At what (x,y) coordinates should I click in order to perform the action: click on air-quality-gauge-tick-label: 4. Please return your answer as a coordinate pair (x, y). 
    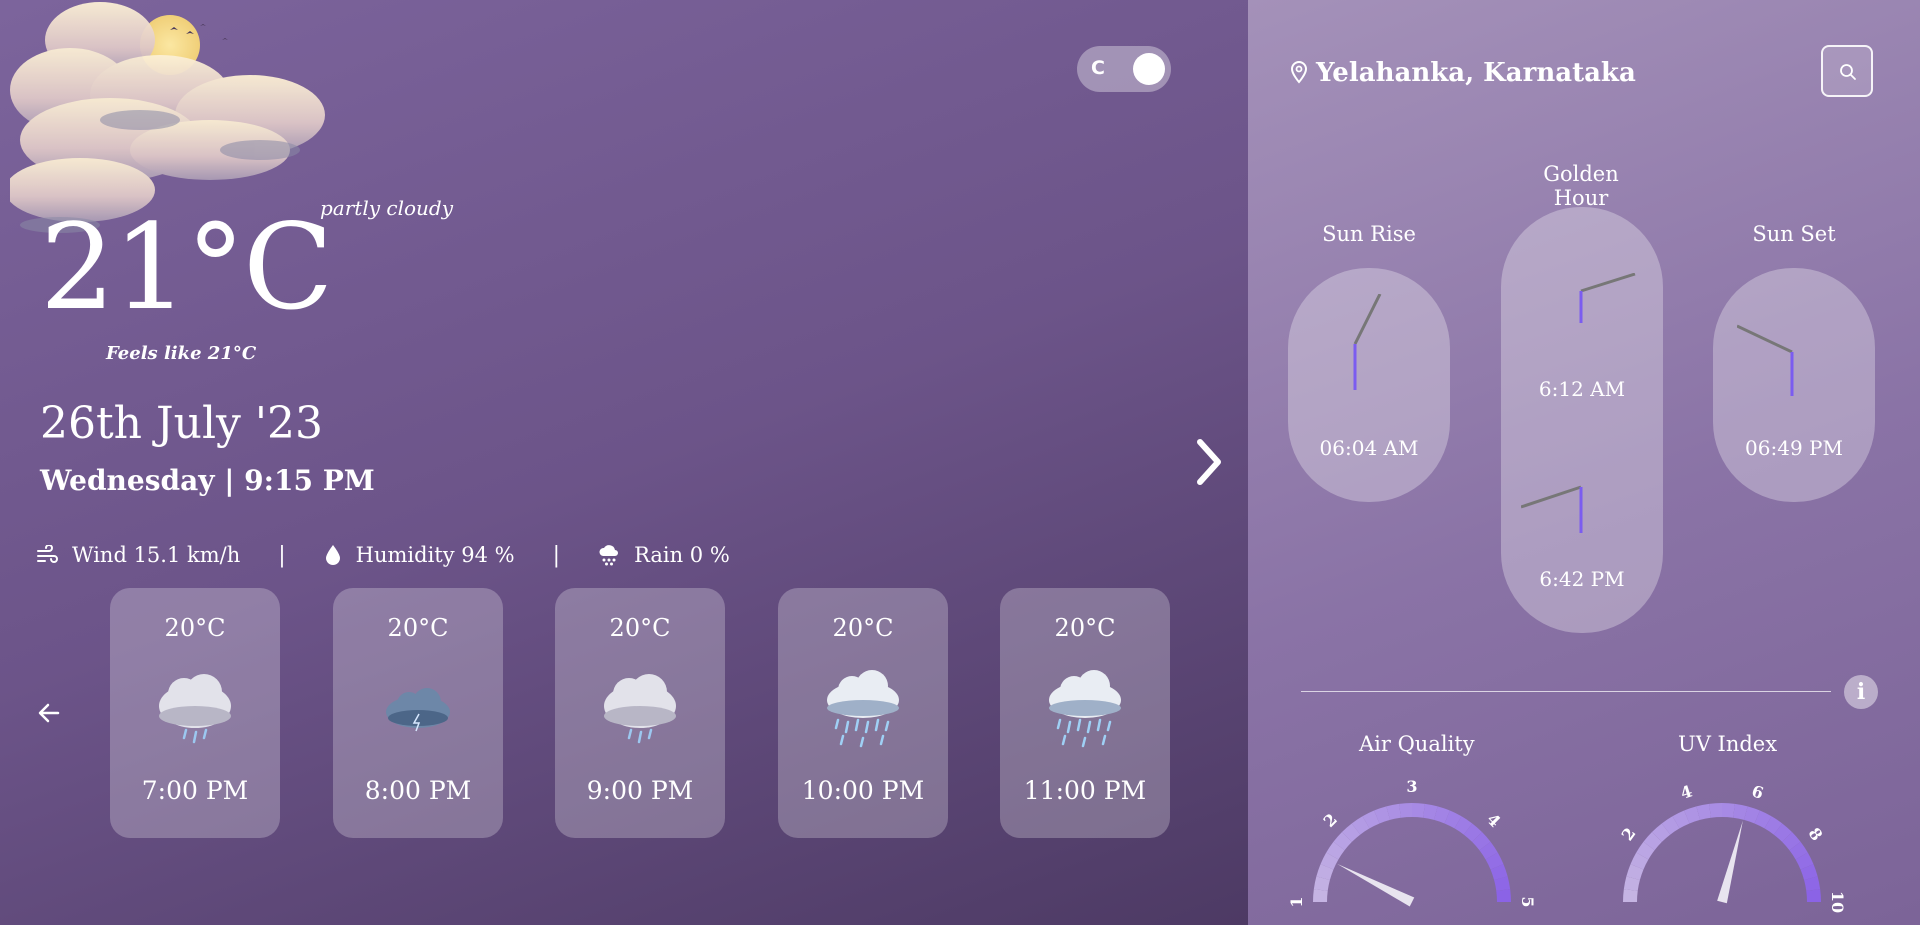
    Looking at the image, I should click on (1493, 820).